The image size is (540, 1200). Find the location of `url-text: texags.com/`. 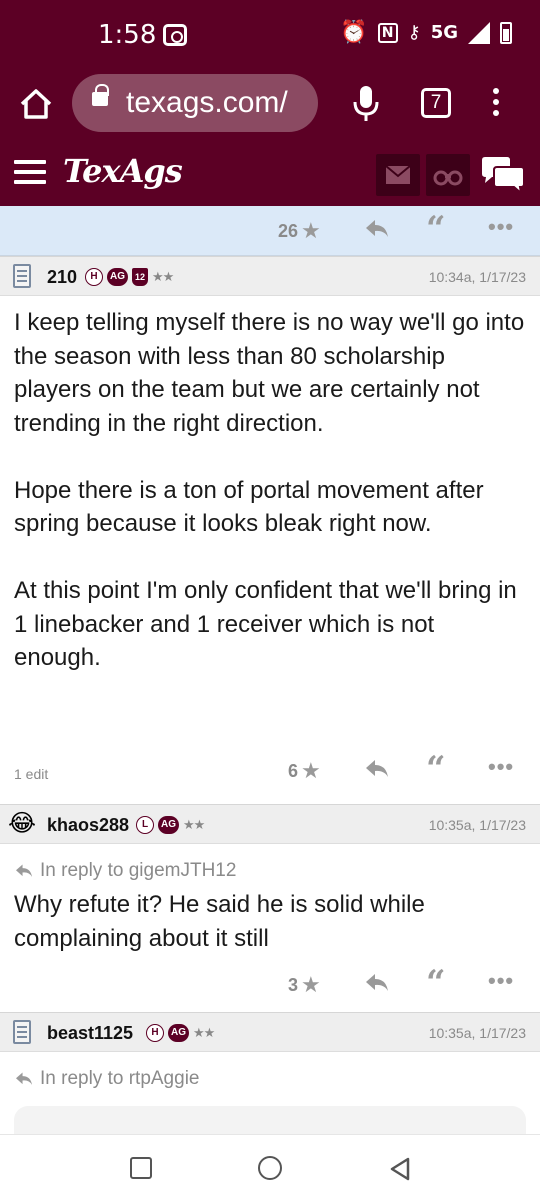

url-text: texags.com/ is located at coordinates (207, 102).